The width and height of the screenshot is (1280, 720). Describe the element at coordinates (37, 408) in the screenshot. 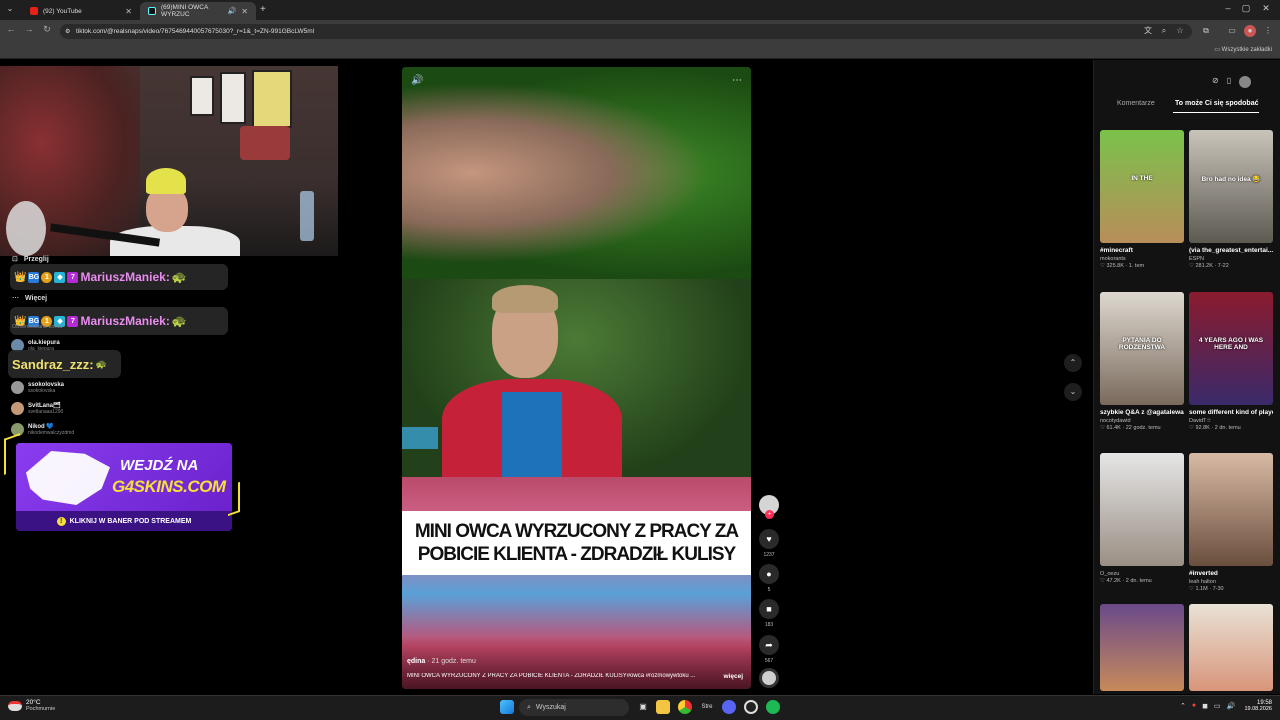

I see `followed-account: SvitLana🗂 svetlanaaa1290` at that location.